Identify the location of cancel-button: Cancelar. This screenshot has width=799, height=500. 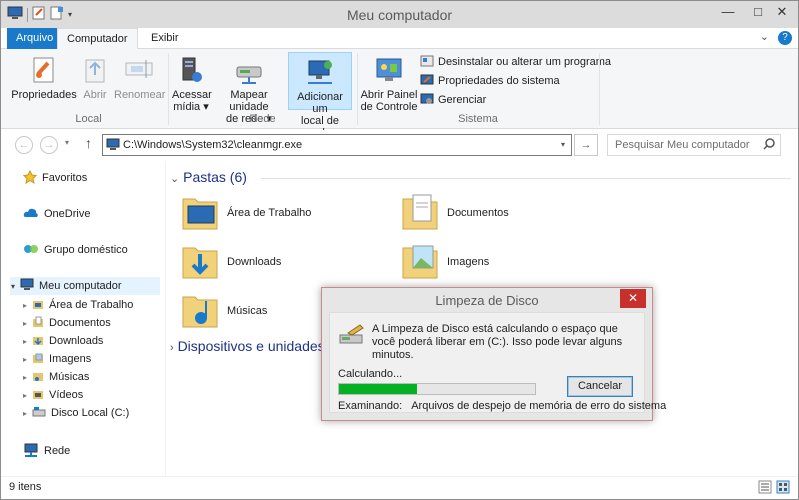
(600, 386).